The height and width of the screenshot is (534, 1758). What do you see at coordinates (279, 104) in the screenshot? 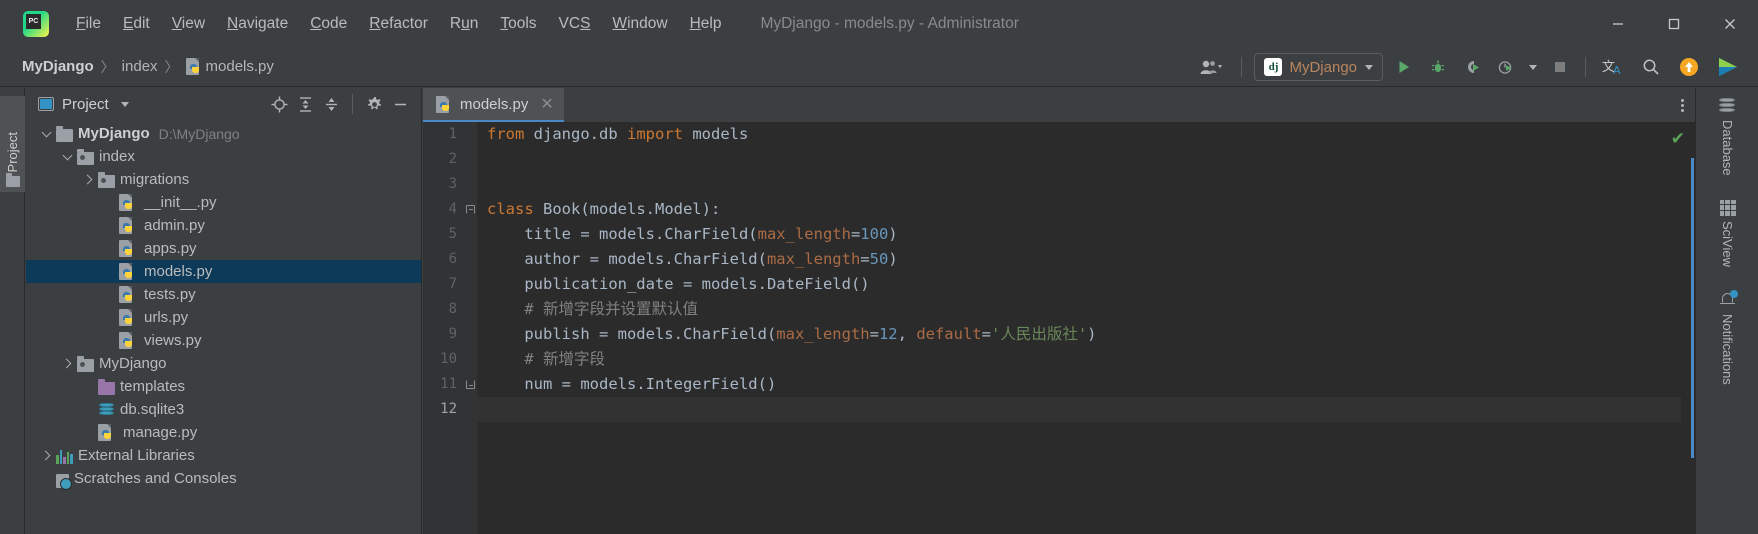
I see `locate-button` at bounding box center [279, 104].